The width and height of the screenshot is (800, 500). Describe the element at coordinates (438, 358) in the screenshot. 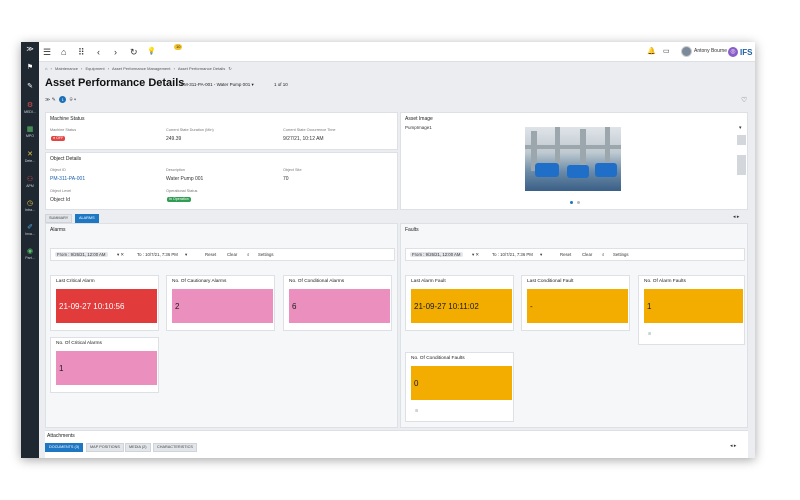

I see `kpi-title: No. Of Conditional Faults` at that location.